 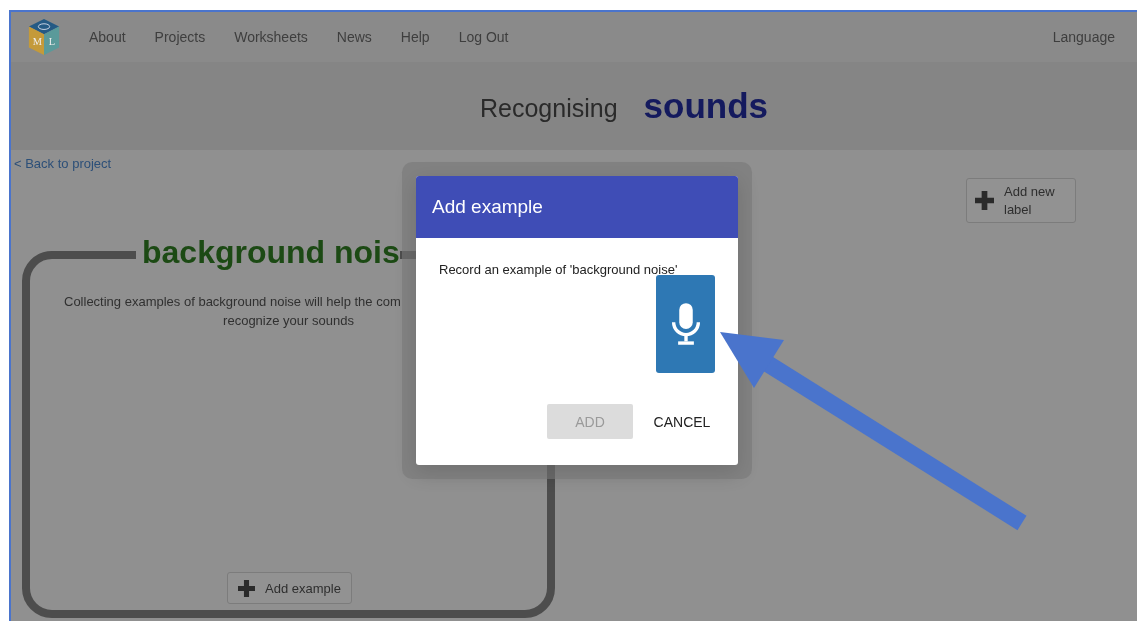 I want to click on dialog-title: Add example, so click(x=577, y=207).